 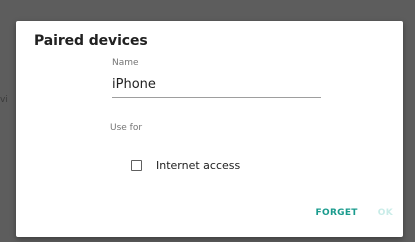 I want to click on background-partial-text: vi, so click(x=4, y=100).